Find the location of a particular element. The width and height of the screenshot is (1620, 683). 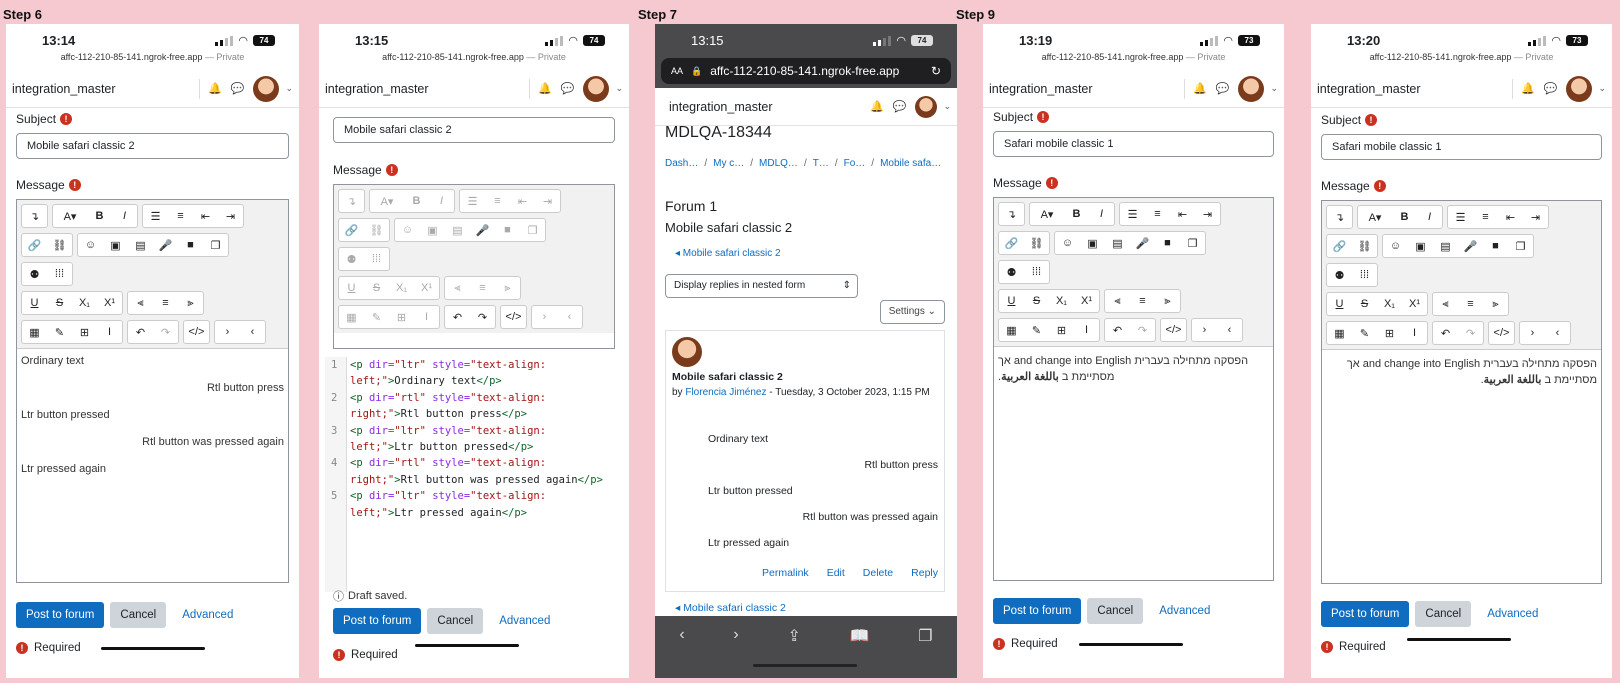

display-mode-select: Display replies in nested form ⇕ is located at coordinates (761, 286).